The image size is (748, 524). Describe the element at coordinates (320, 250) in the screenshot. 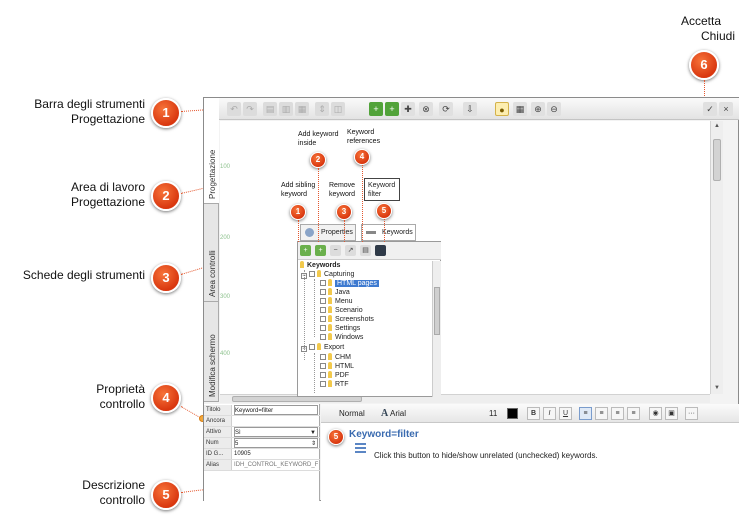

I see `add-keyword-inside-button: +` at that location.